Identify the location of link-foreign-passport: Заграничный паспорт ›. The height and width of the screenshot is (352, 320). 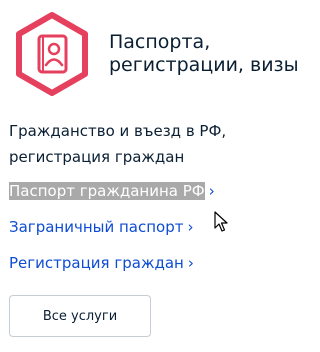
(112, 227).